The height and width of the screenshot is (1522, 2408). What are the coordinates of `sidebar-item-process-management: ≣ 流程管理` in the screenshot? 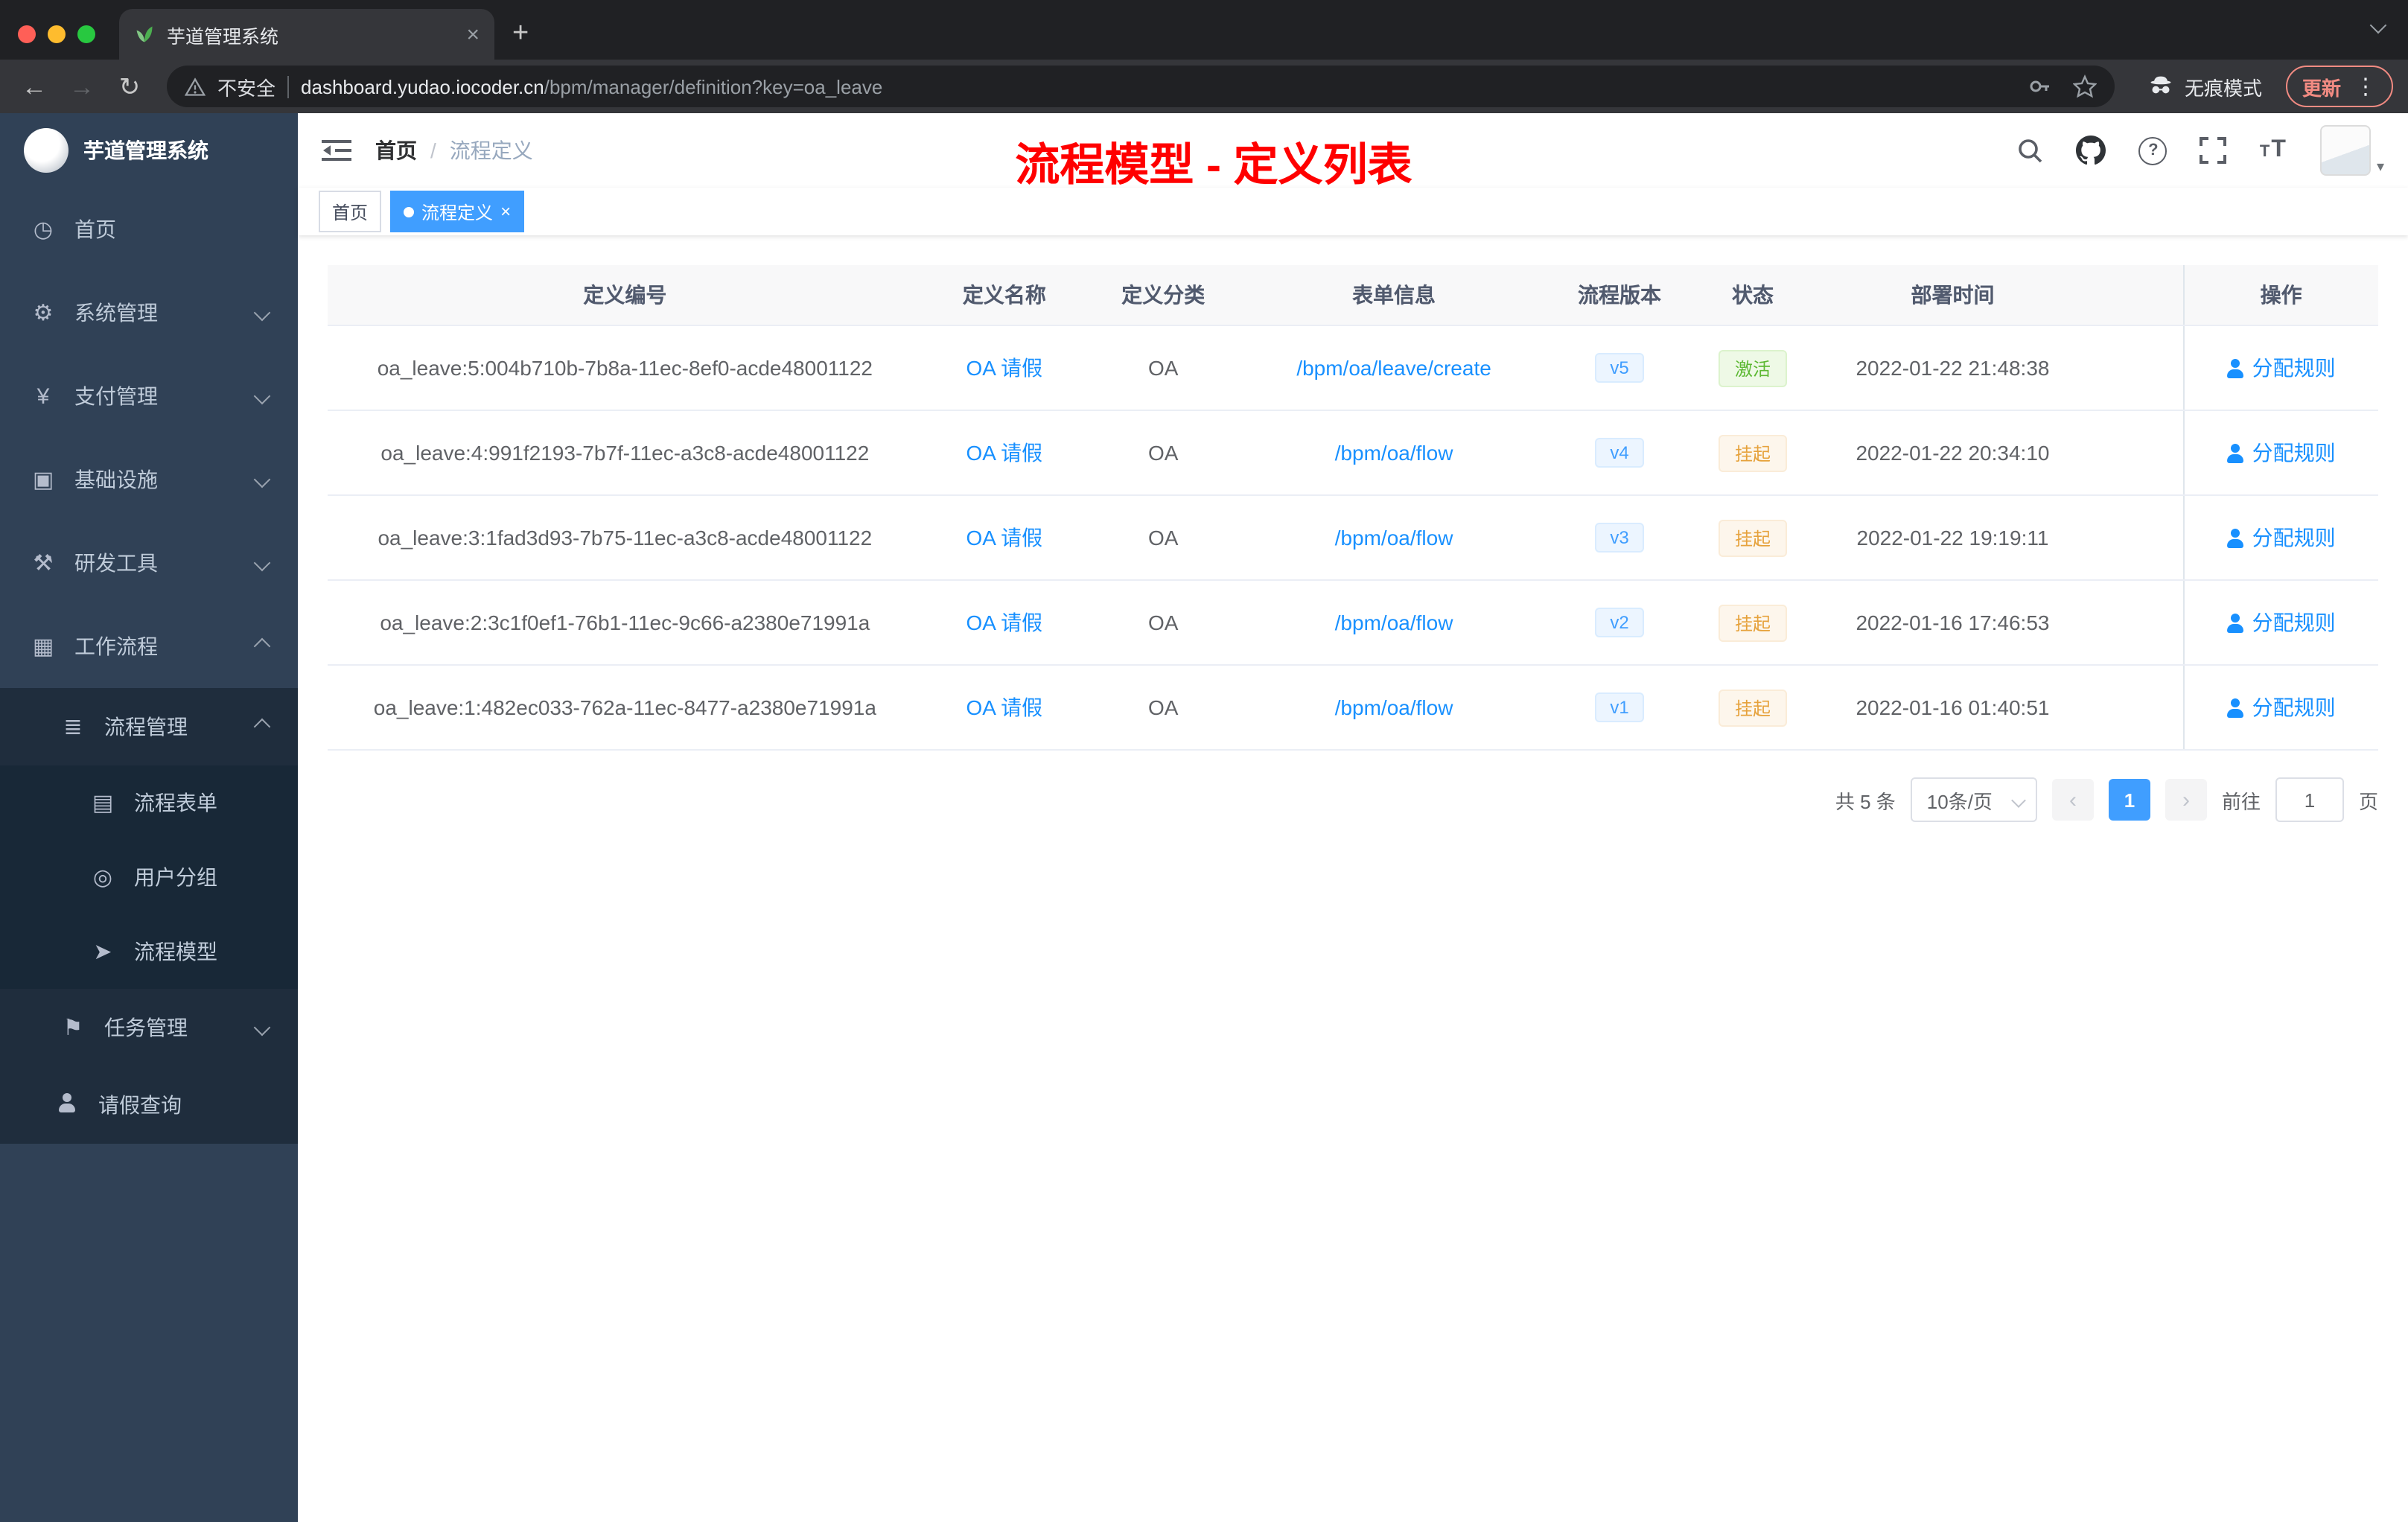 It's located at (149, 726).